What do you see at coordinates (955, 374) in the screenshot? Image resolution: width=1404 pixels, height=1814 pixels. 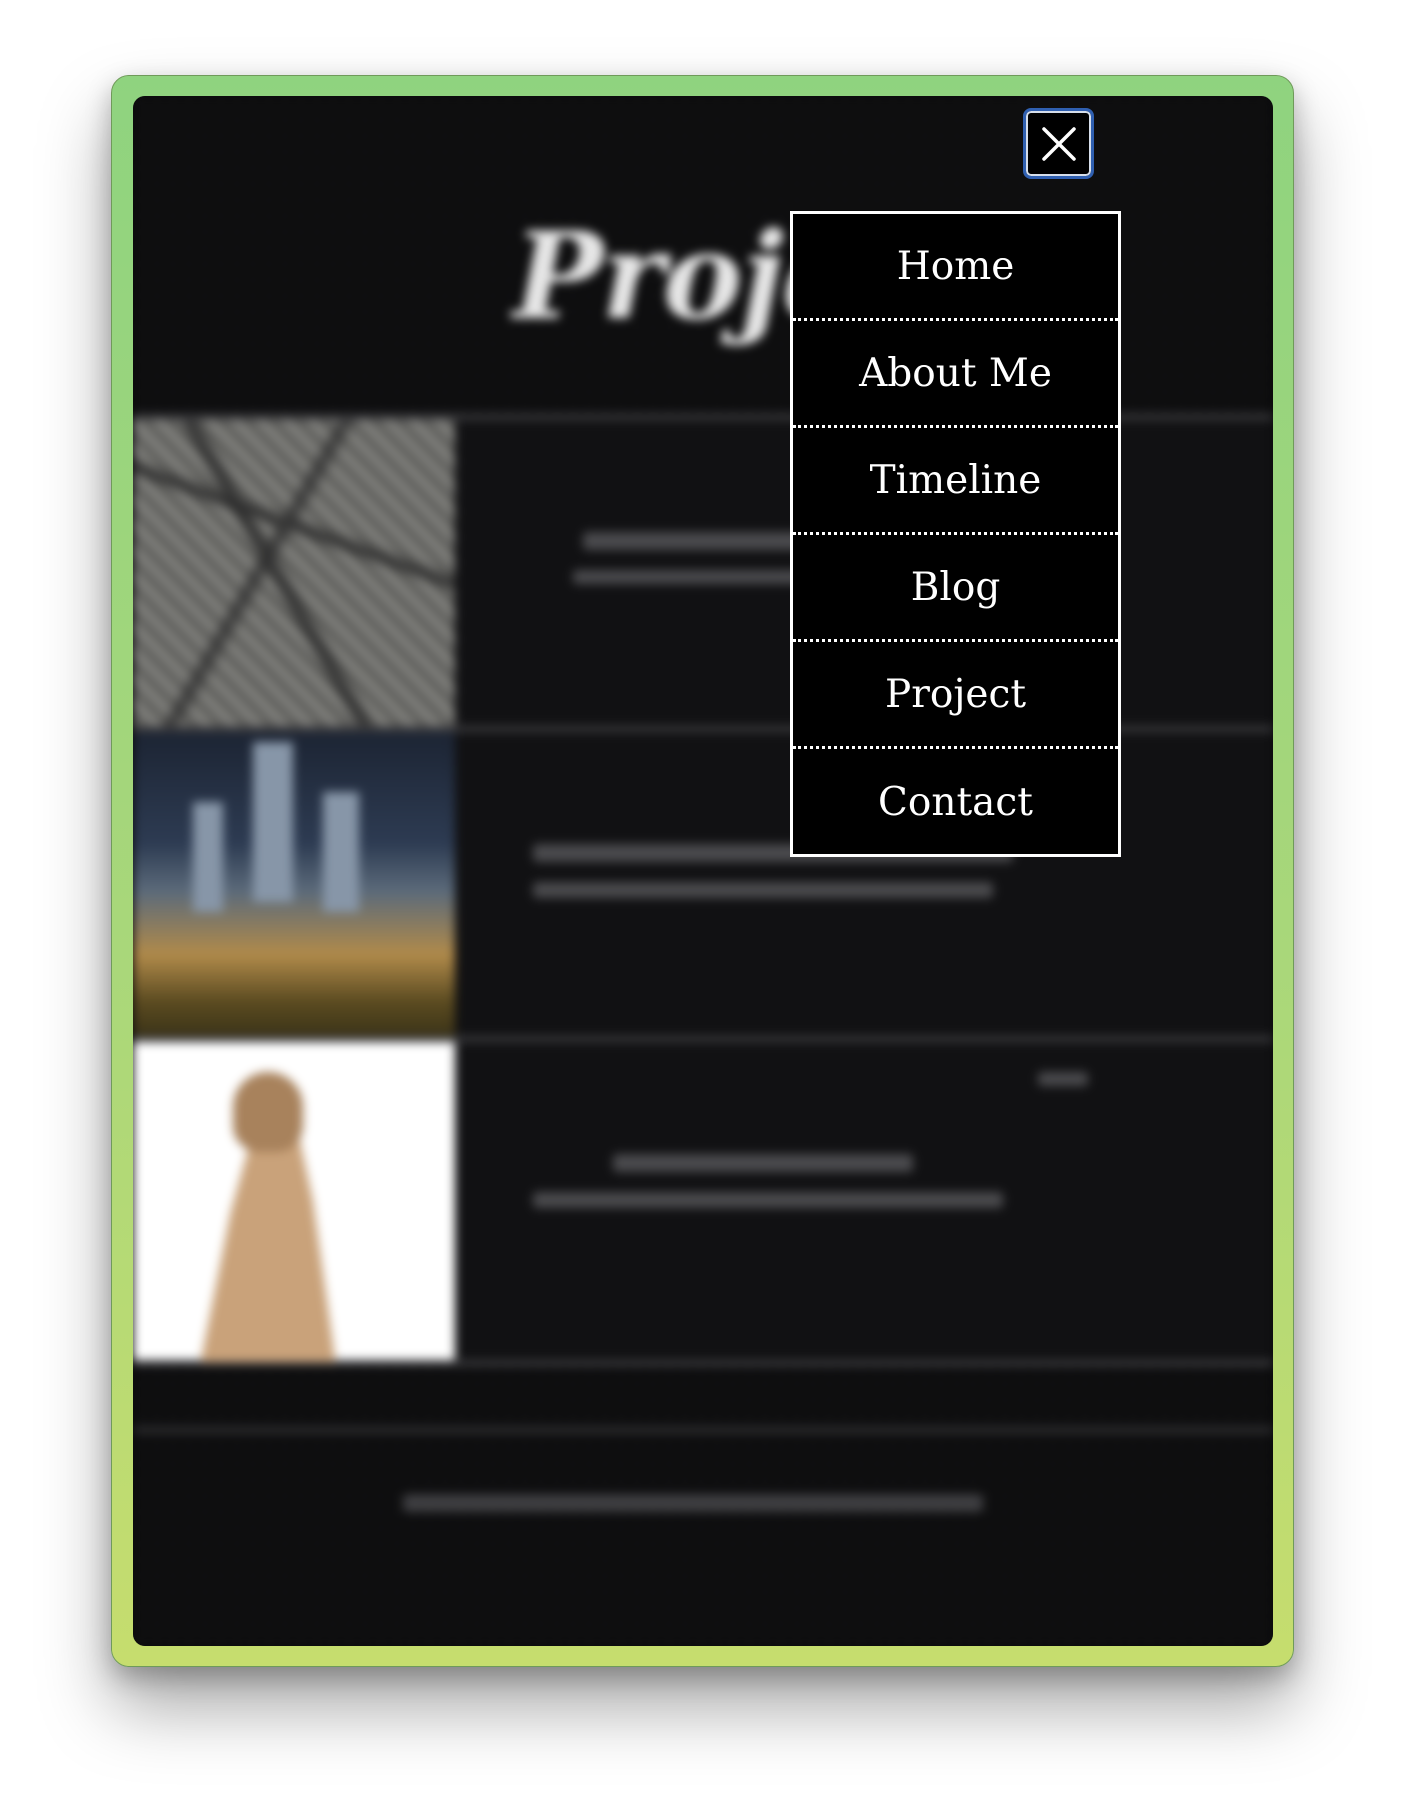 I see `nav-item-about-me: About Me` at bounding box center [955, 374].